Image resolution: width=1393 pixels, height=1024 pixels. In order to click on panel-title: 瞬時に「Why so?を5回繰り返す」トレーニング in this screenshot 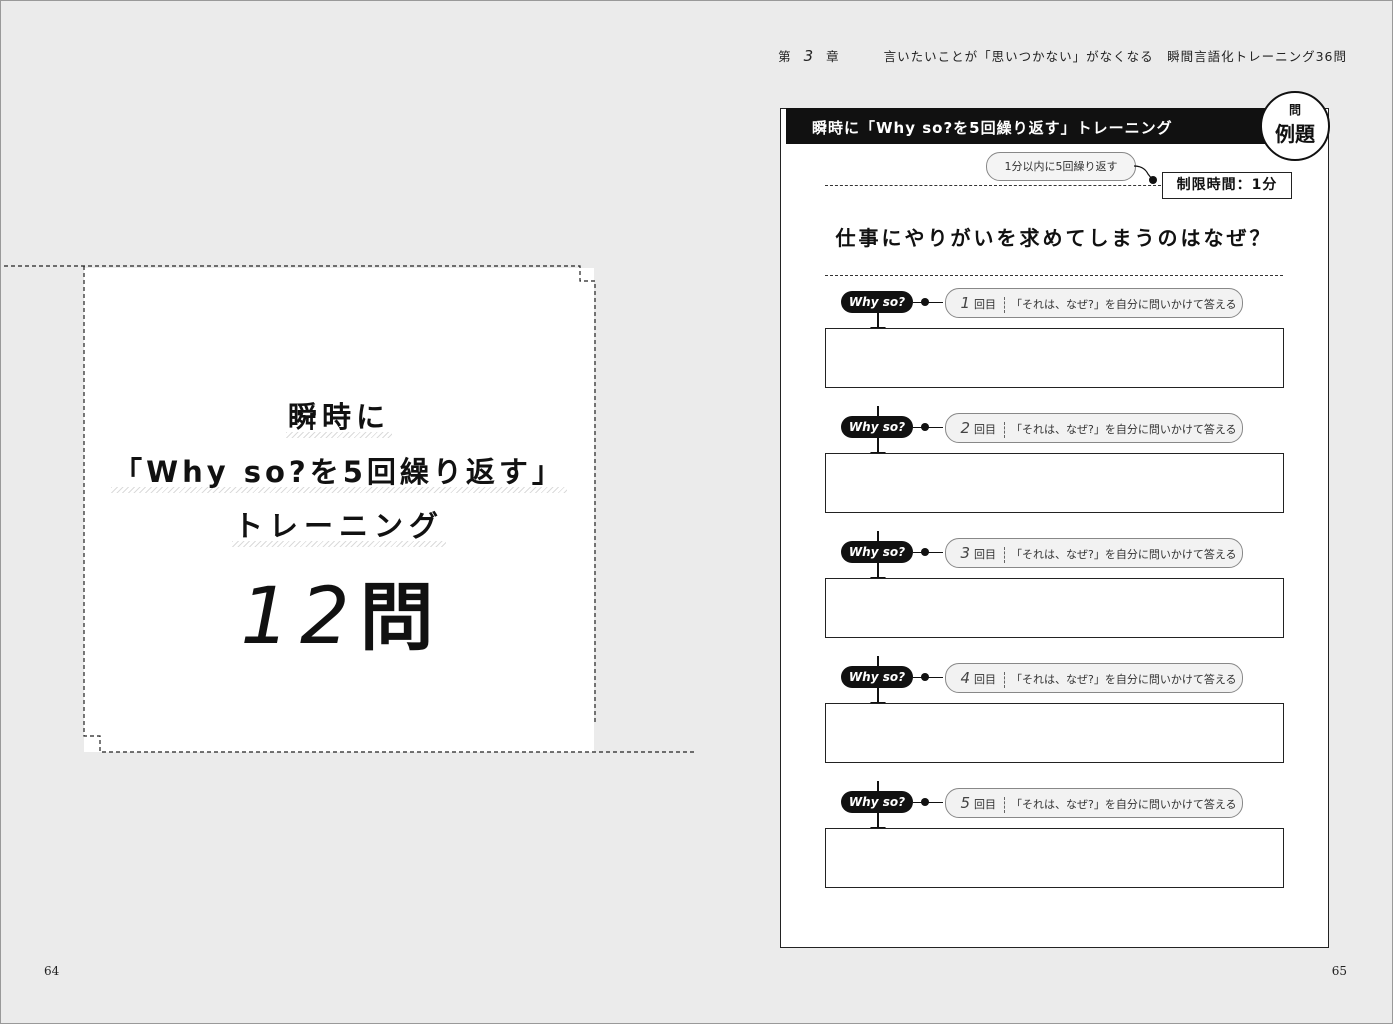, I will do `click(992, 128)`.